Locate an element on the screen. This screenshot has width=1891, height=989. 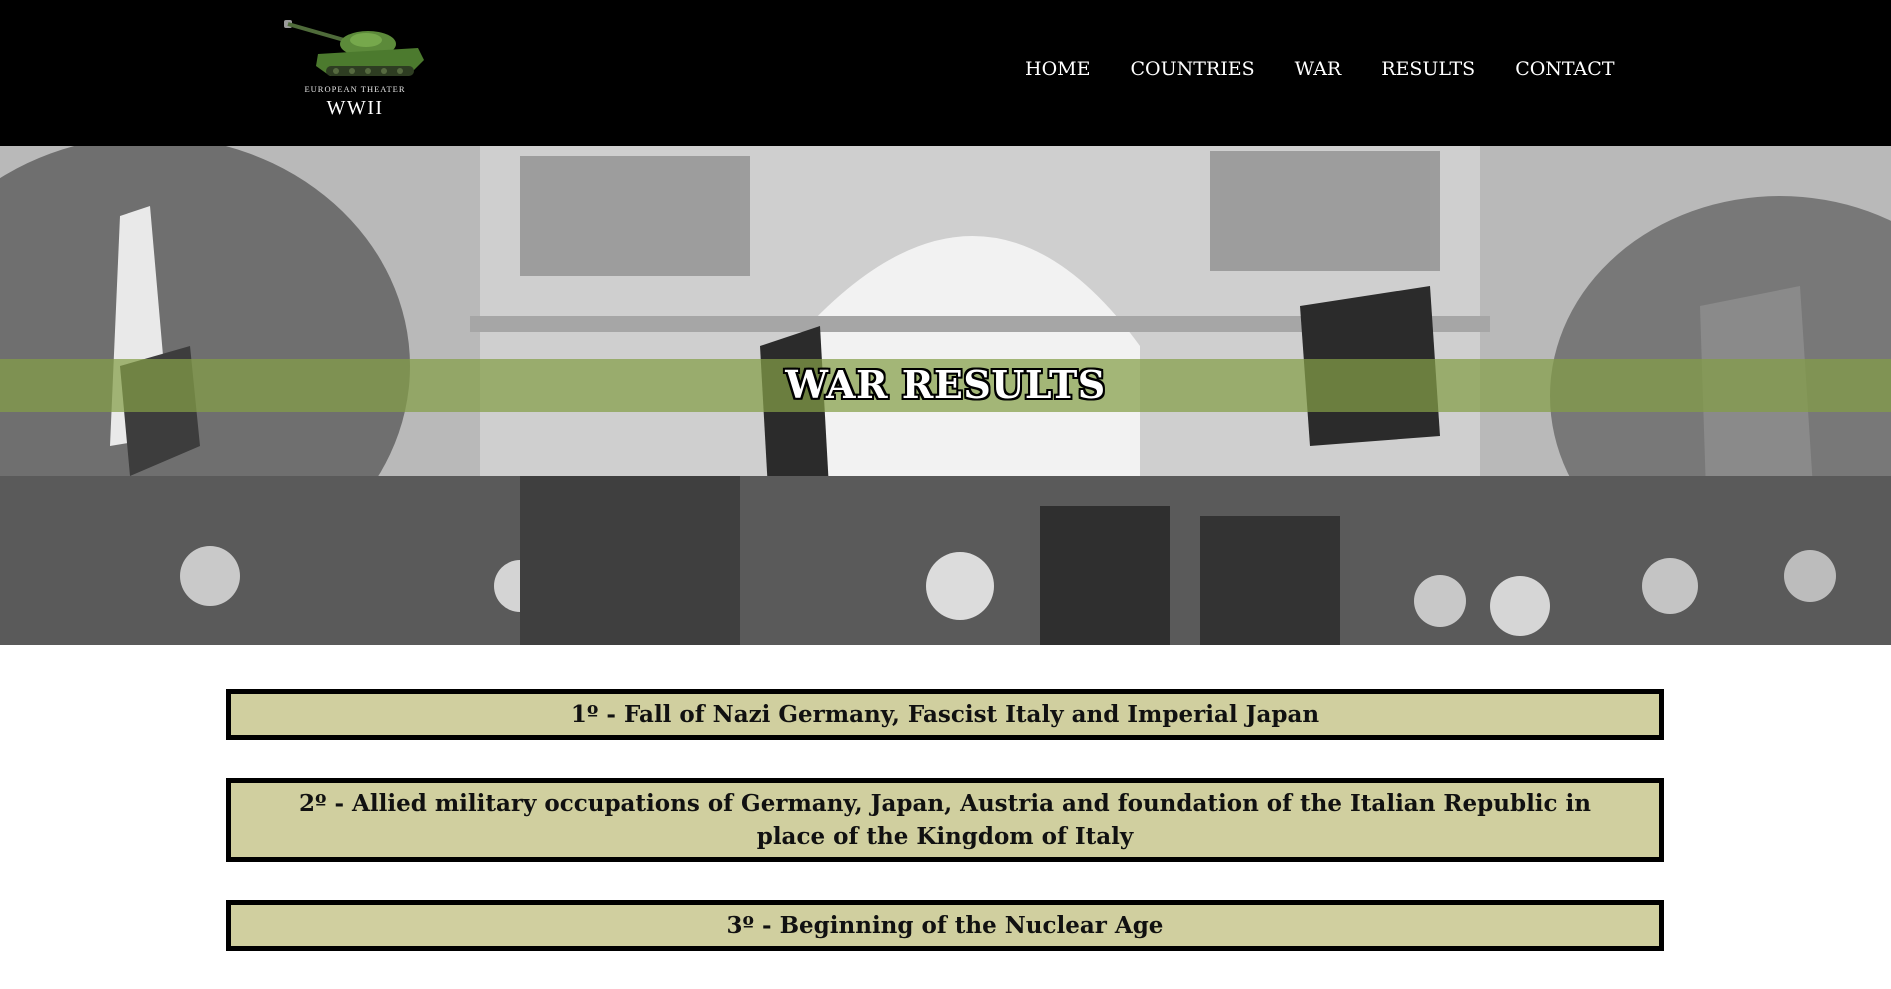
result-item-3: 3º - Beginning of the Nuclear Age is located at coordinates (945, 925).